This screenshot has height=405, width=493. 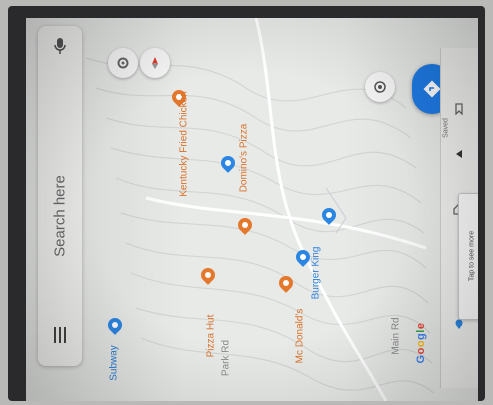 I want to click on divider, so click(x=440, y=218).